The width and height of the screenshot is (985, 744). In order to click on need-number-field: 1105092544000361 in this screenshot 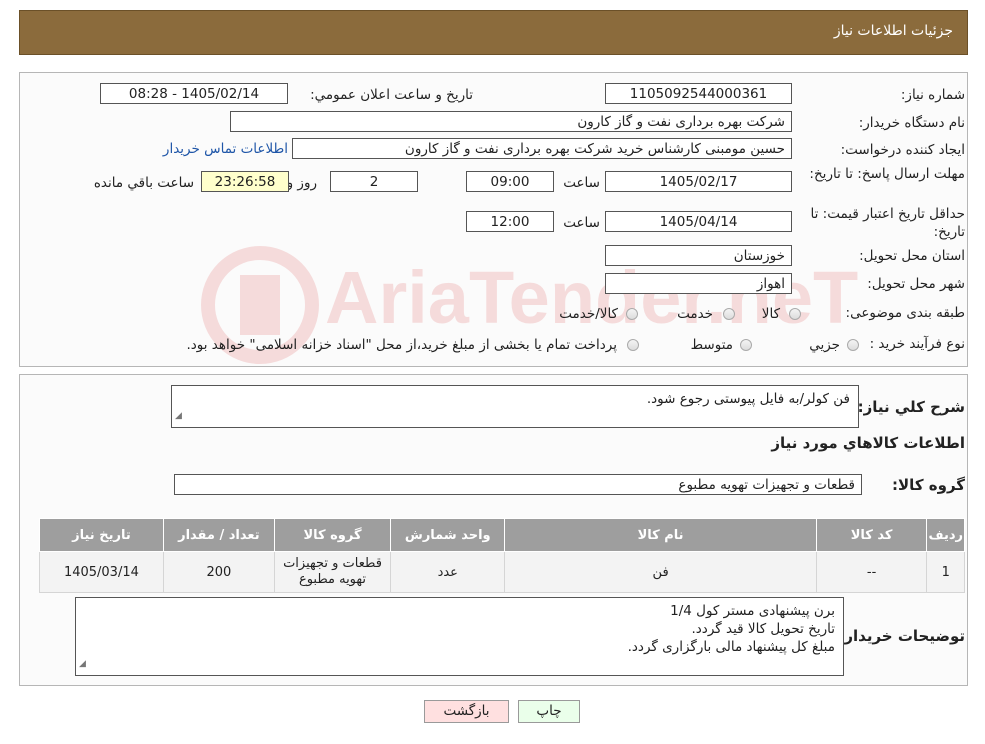, I will do `click(698, 93)`.